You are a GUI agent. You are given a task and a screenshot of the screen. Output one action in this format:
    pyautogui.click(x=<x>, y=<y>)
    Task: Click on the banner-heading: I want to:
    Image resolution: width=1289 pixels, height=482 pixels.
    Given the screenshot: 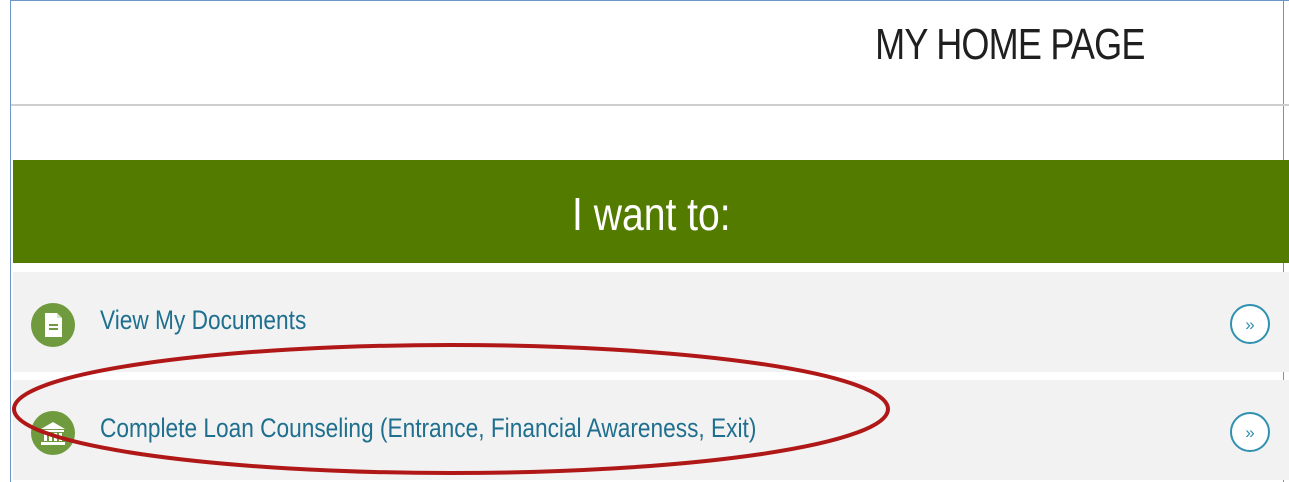 What is the action you would take?
    pyautogui.click(x=651, y=213)
    